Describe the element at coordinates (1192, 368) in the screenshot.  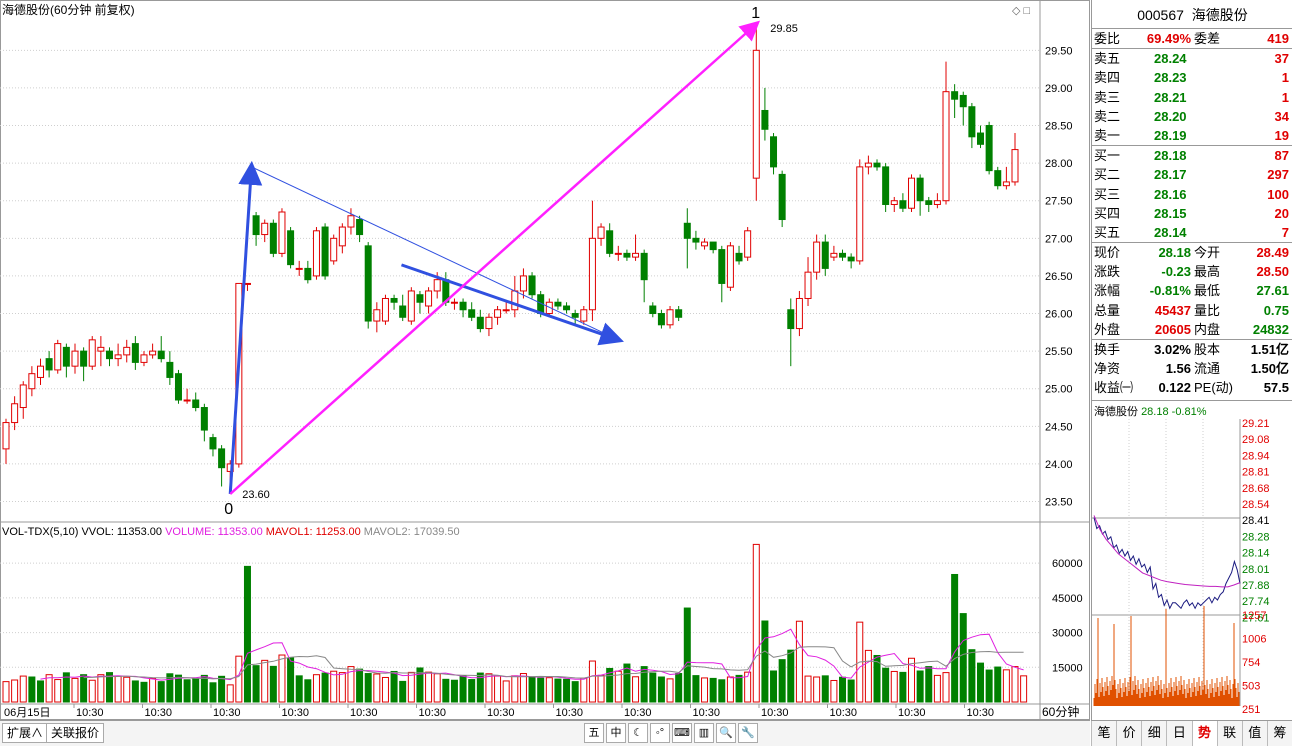
I see `stat2-row: 净资 1.56 流通 1.50亿` at that location.